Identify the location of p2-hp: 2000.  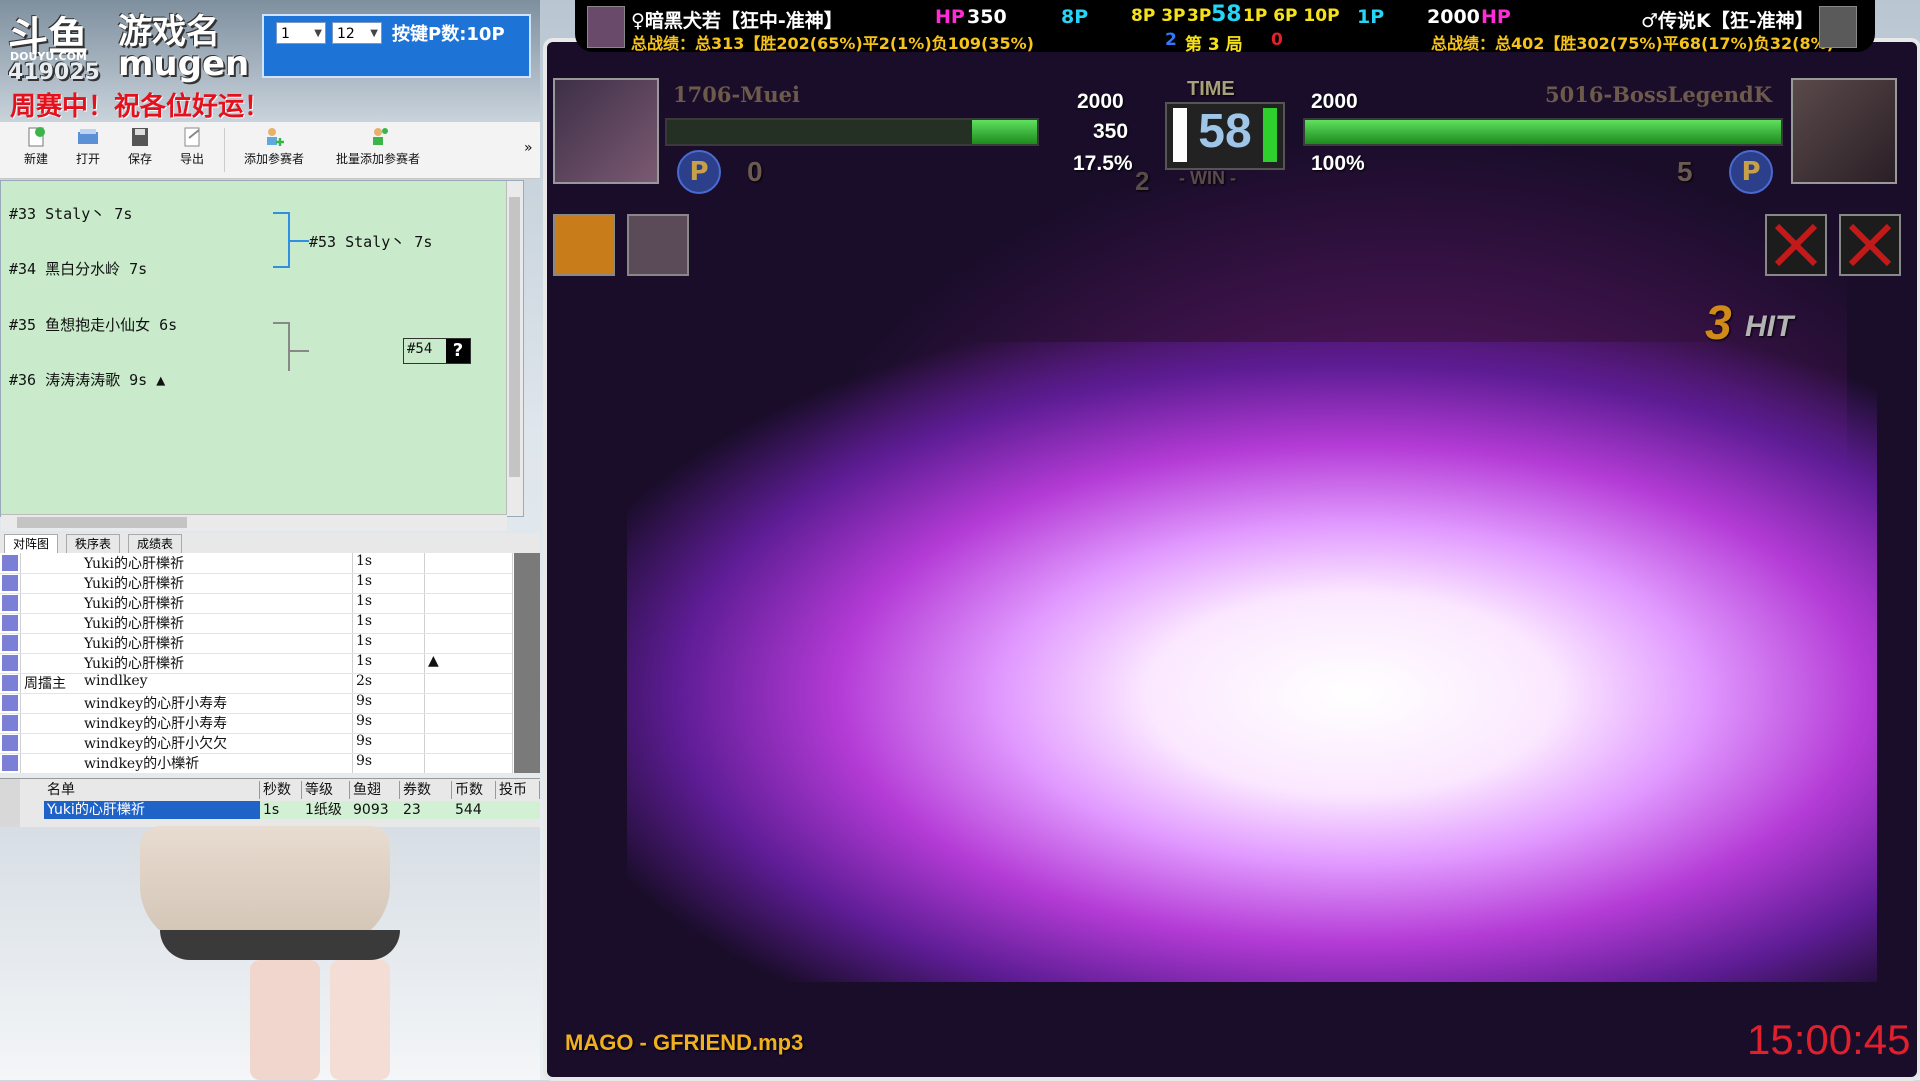
(1453, 17).